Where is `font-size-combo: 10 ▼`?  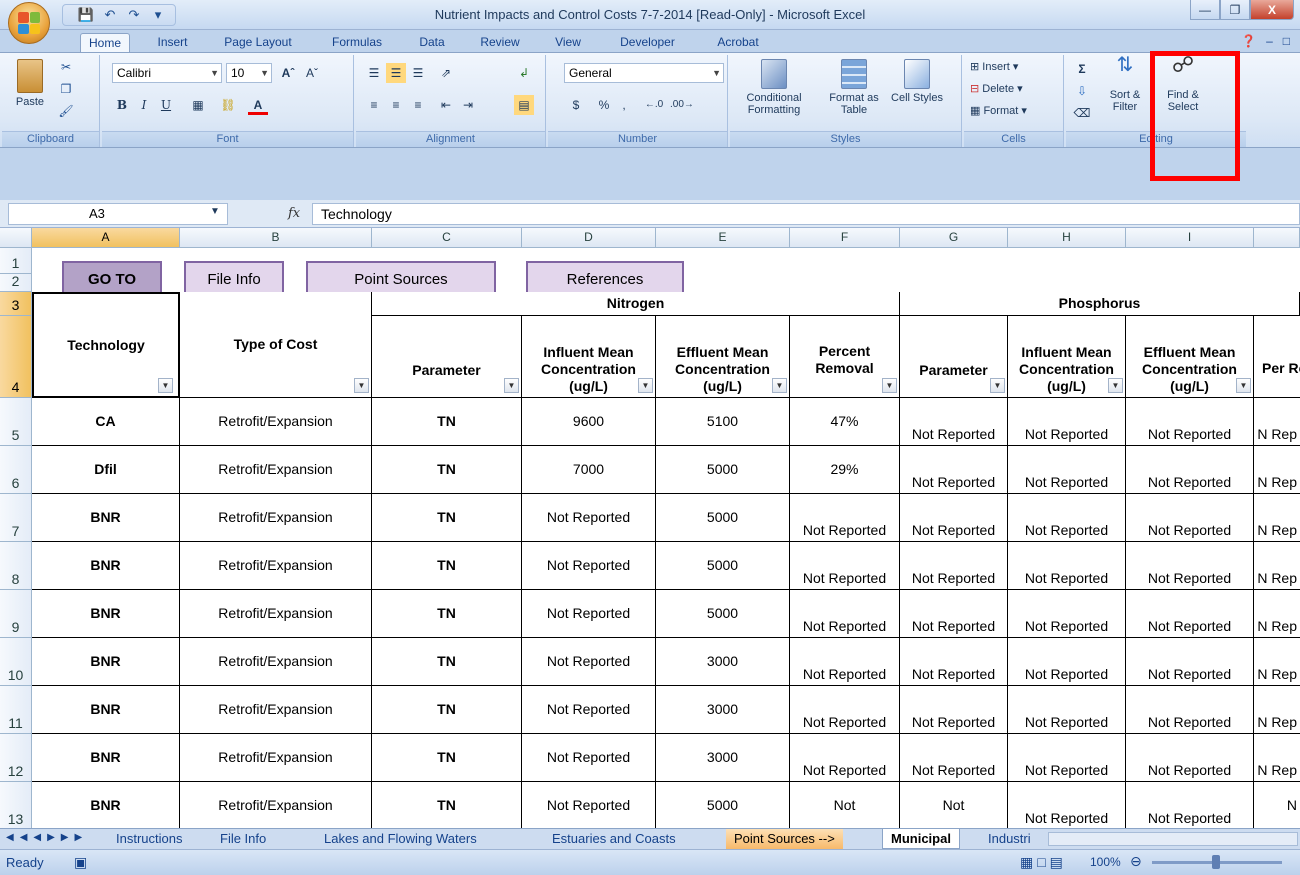
font-size-combo: 10 ▼ is located at coordinates (249, 73).